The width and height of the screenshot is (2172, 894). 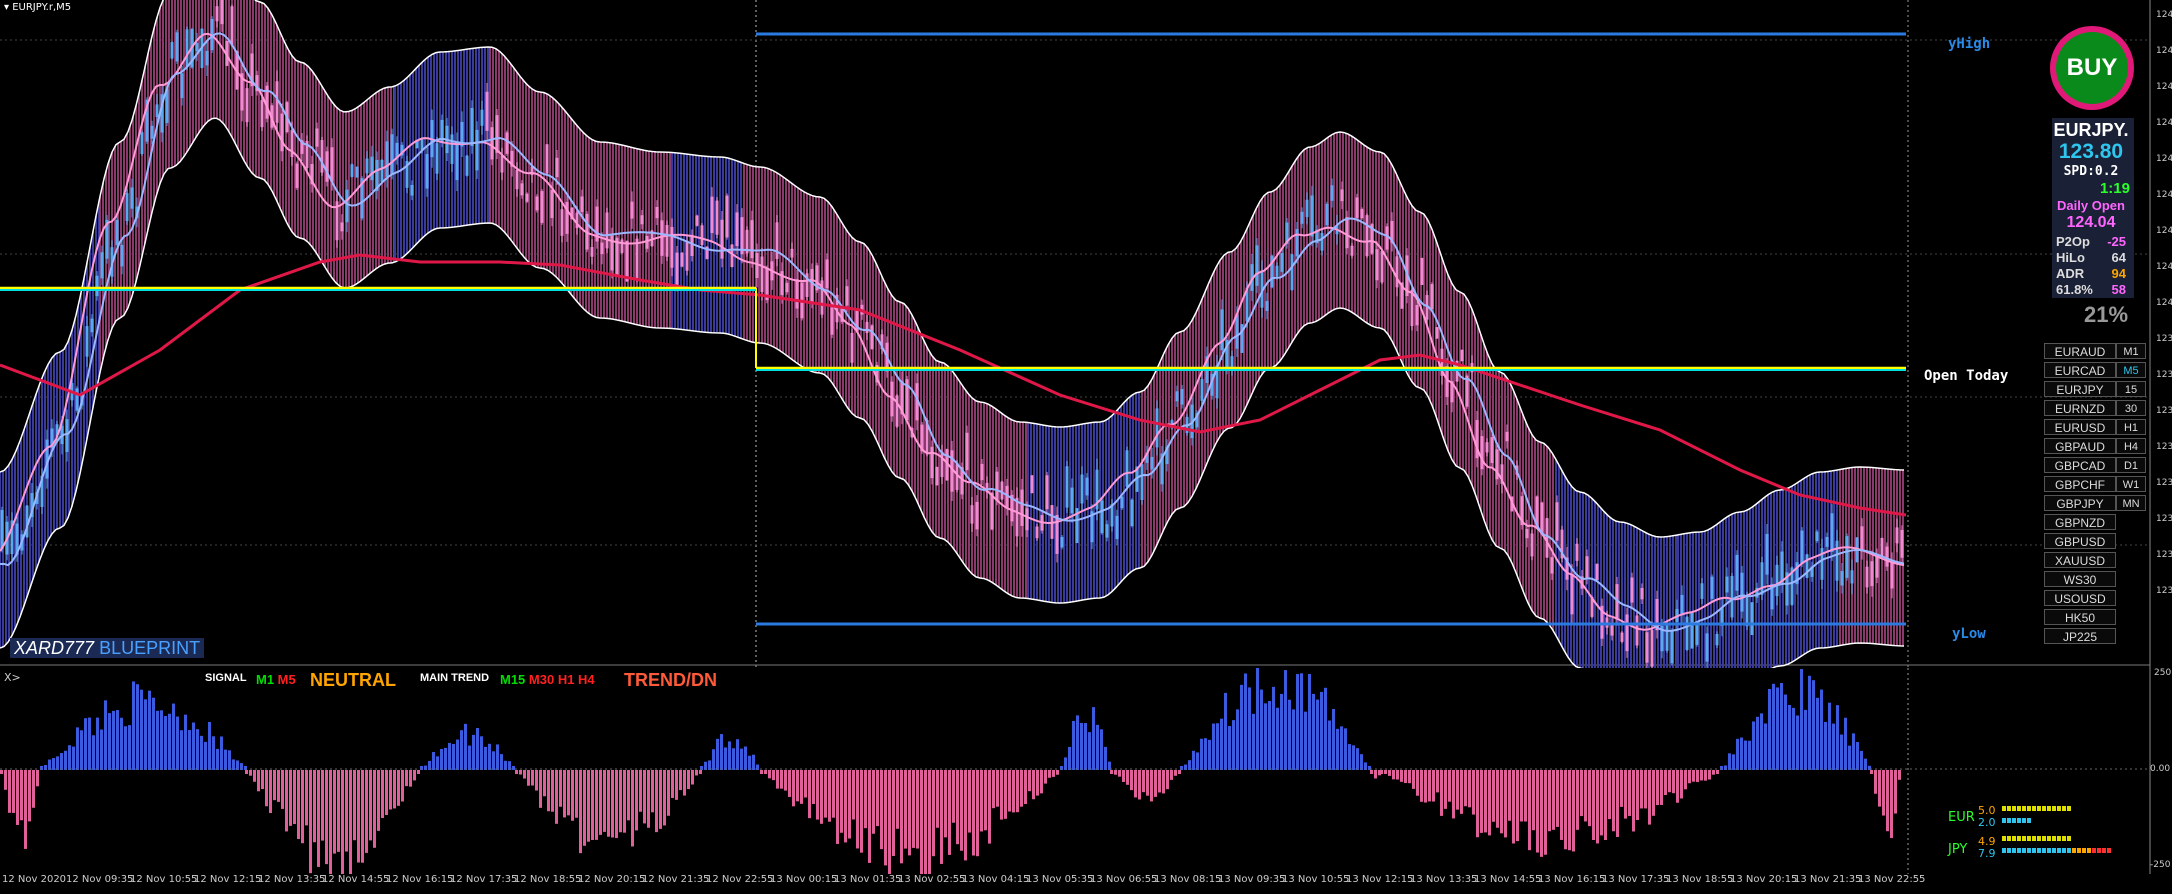 I want to click on pair-button-jp225: JP225, so click(x=2080, y=636).